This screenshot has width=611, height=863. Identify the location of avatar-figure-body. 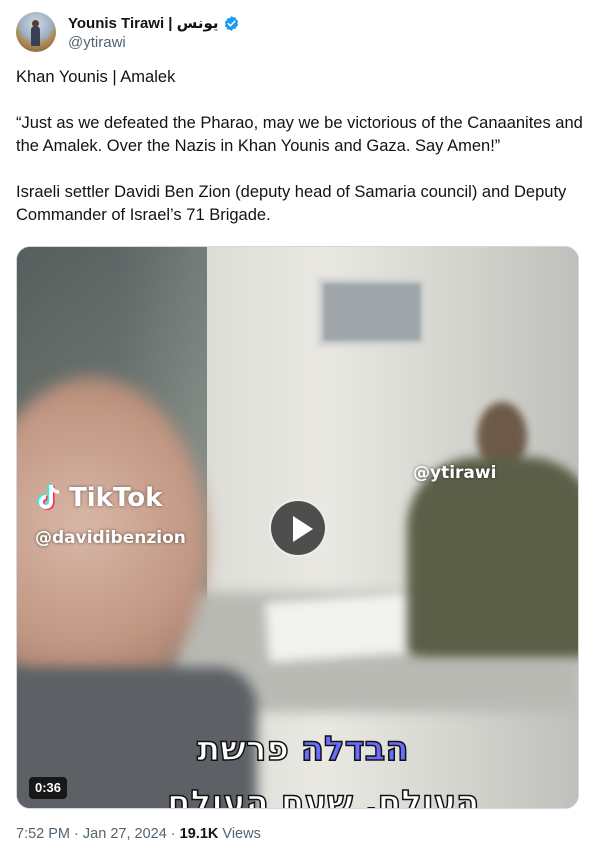
(35, 36).